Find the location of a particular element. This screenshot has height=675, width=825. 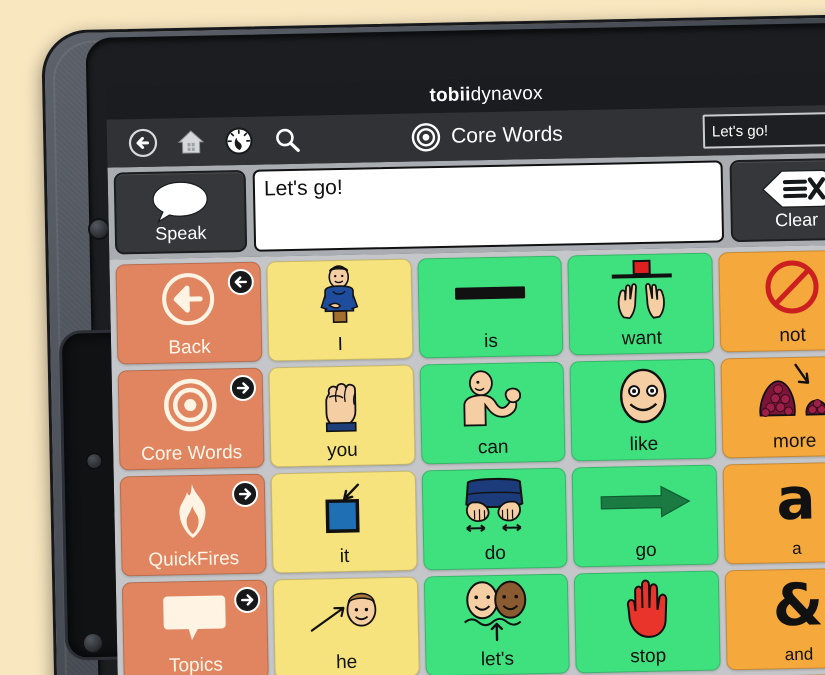

grid-cell-label: Topics is located at coordinates (196, 664).